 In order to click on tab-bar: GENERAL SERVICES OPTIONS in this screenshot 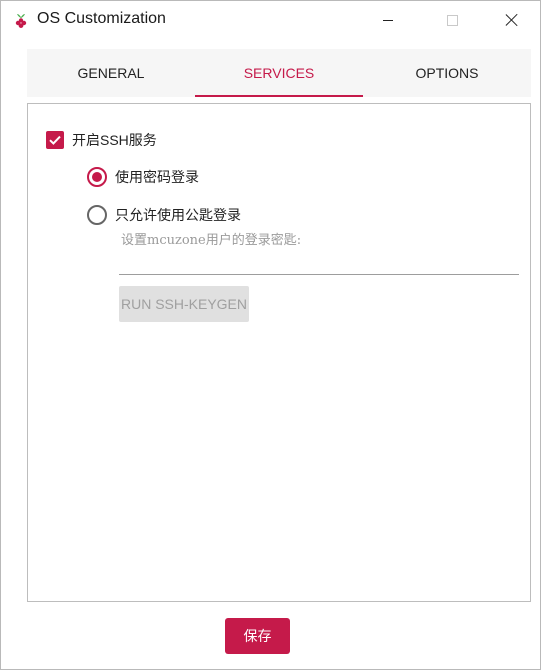, I will do `click(279, 73)`.